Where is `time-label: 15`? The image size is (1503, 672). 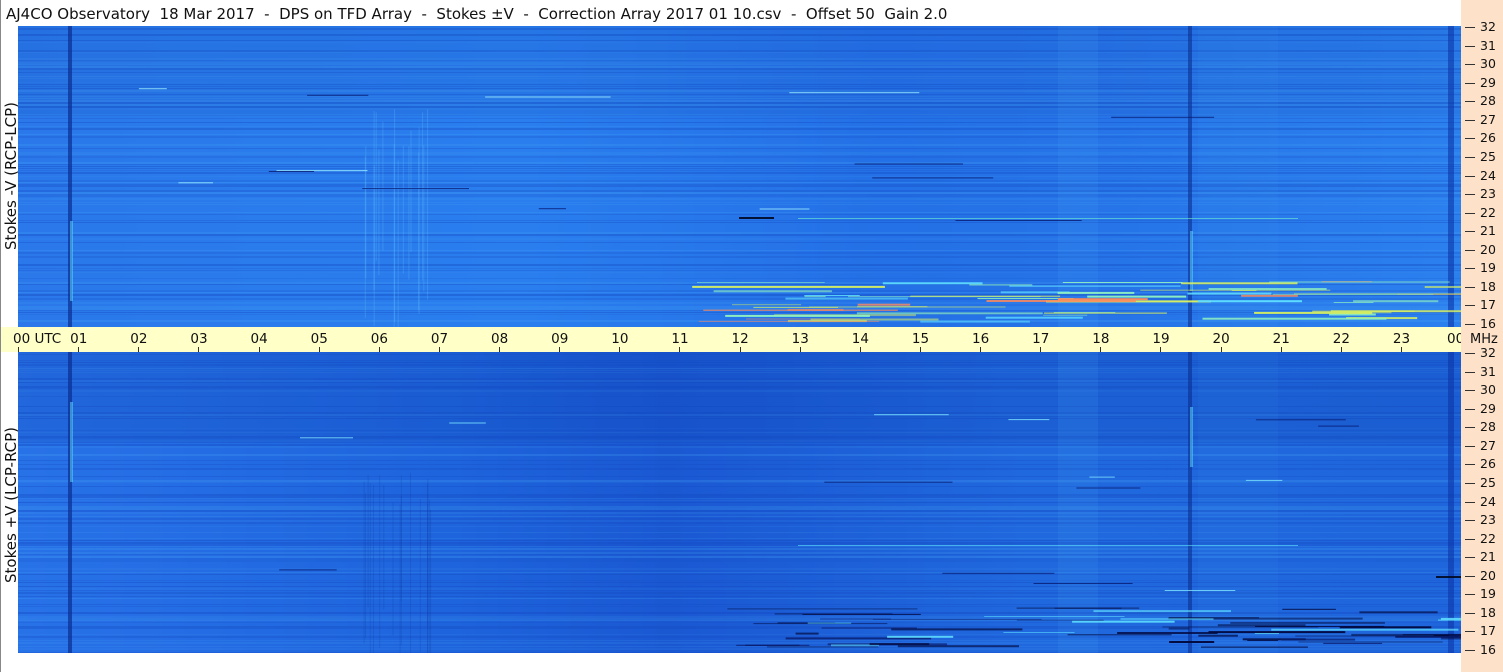 time-label: 15 is located at coordinates (920, 339).